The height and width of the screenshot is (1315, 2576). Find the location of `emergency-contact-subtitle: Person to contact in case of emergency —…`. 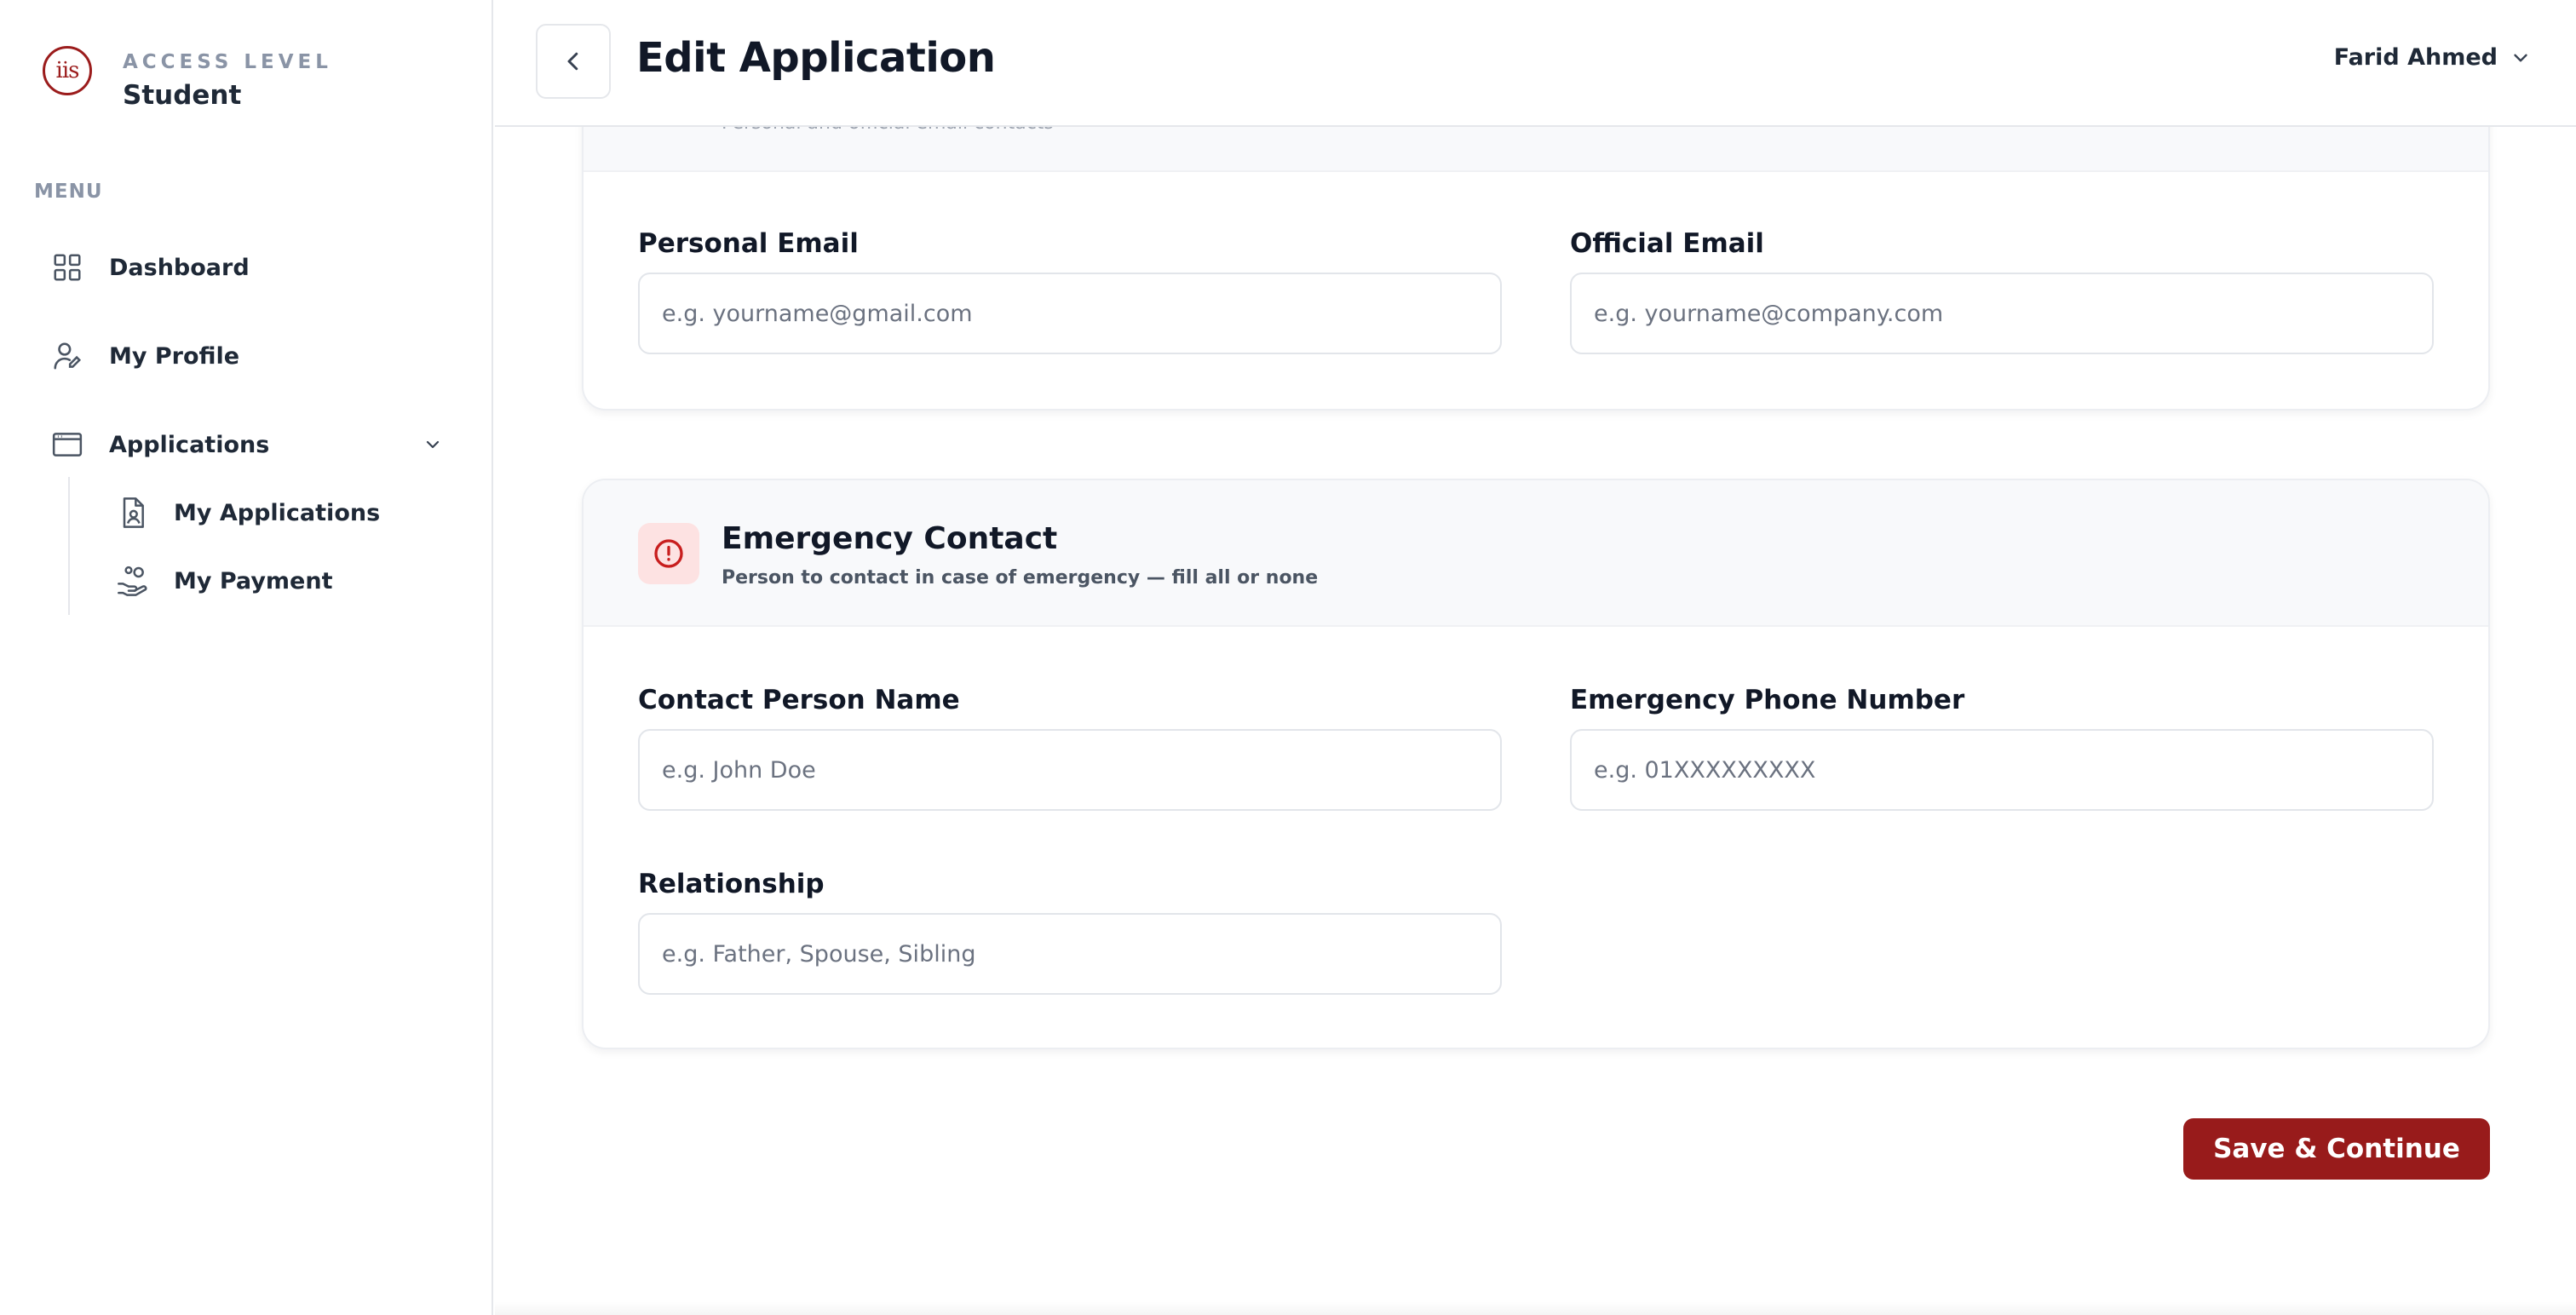

emergency-contact-subtitle: Person to contact in case of emergency —… is located at coordinates (1020, 578).